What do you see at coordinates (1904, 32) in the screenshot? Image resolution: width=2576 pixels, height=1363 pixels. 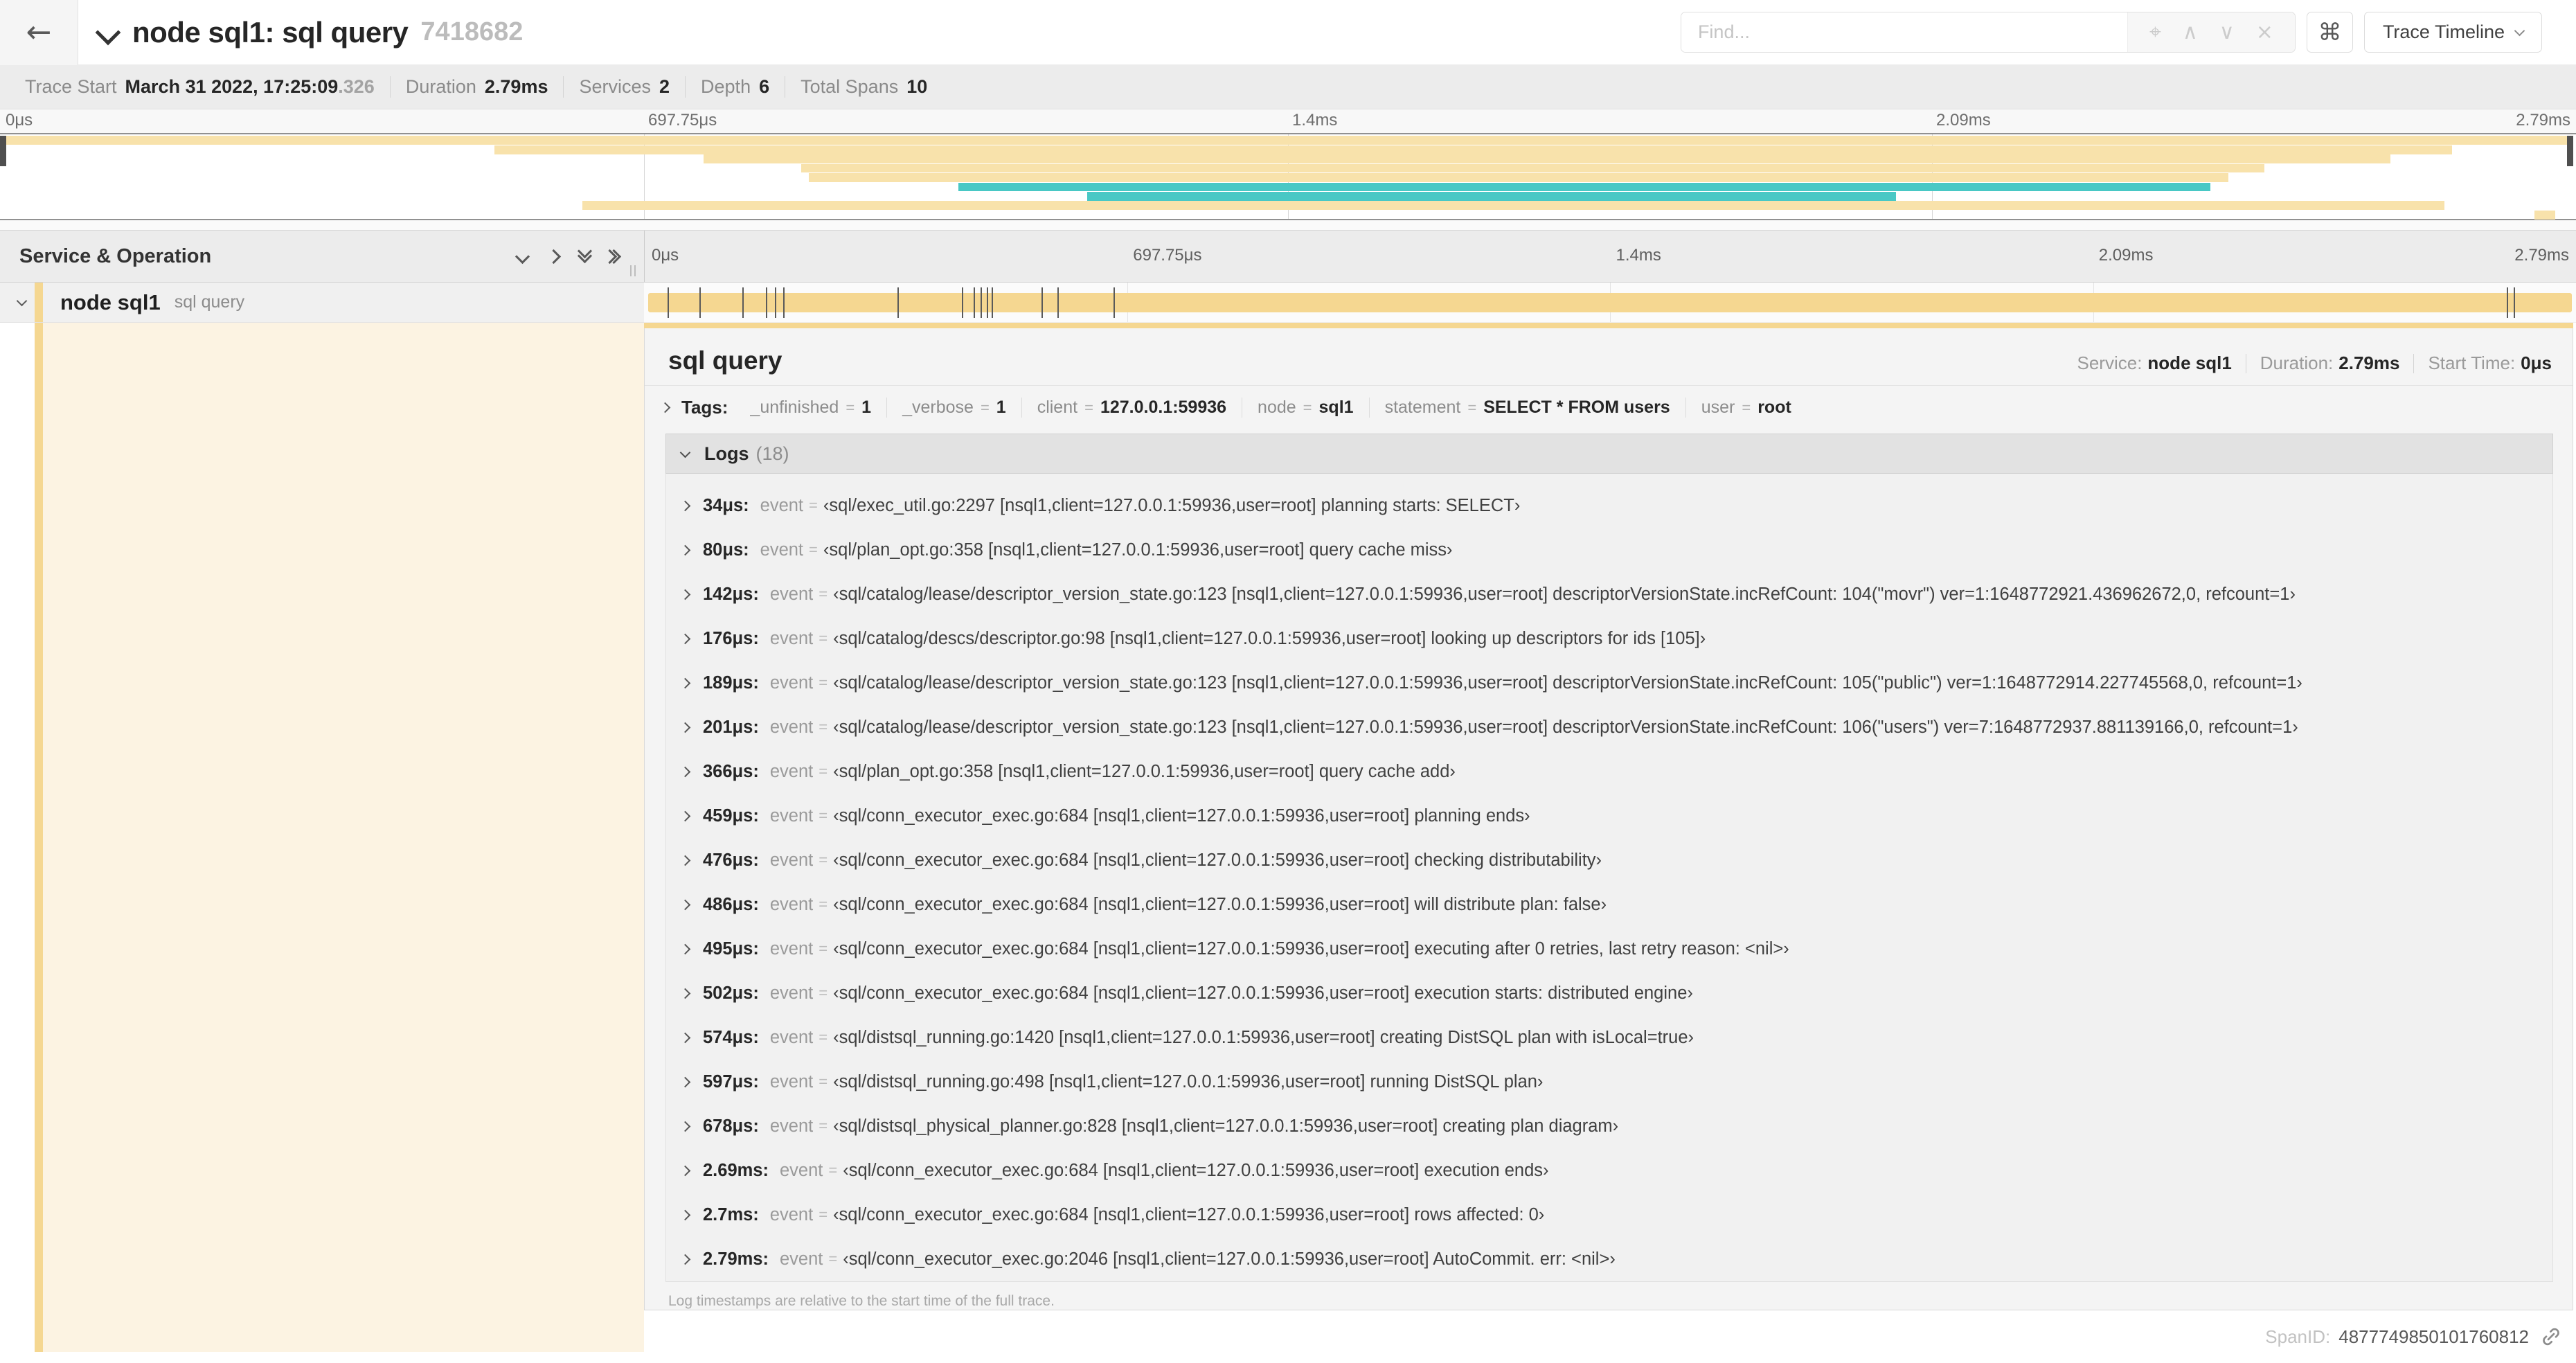 I see `find-input` at bounding box center [1904, 32].